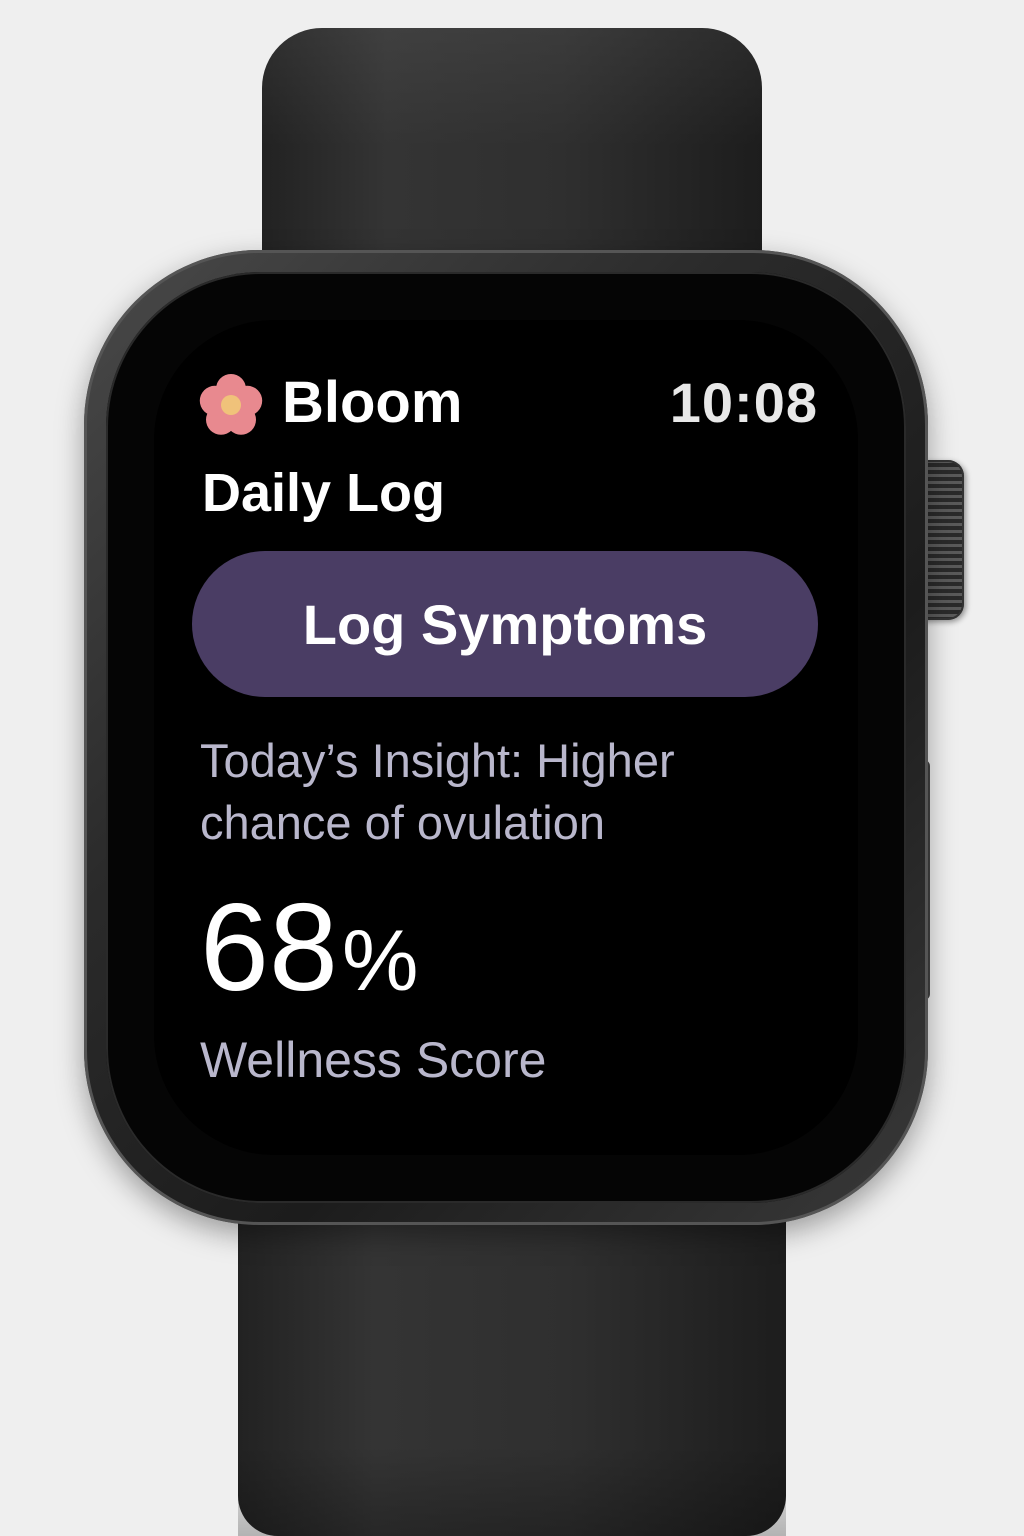  I want to click on wellness-score-value: 68%, so click(309, 948).